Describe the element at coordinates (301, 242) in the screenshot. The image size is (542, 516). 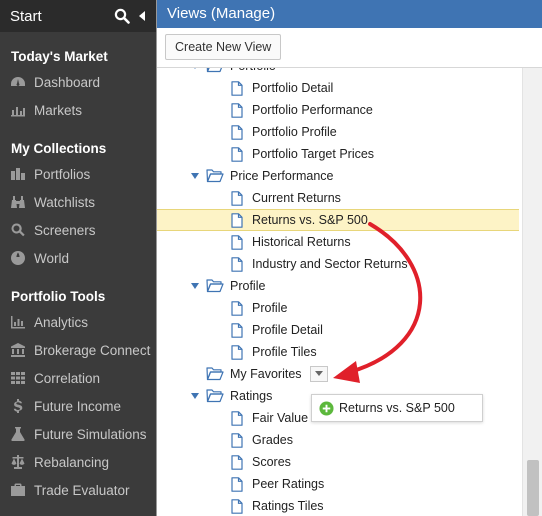
I see `tree-node-label: Historical Returns` at that location.